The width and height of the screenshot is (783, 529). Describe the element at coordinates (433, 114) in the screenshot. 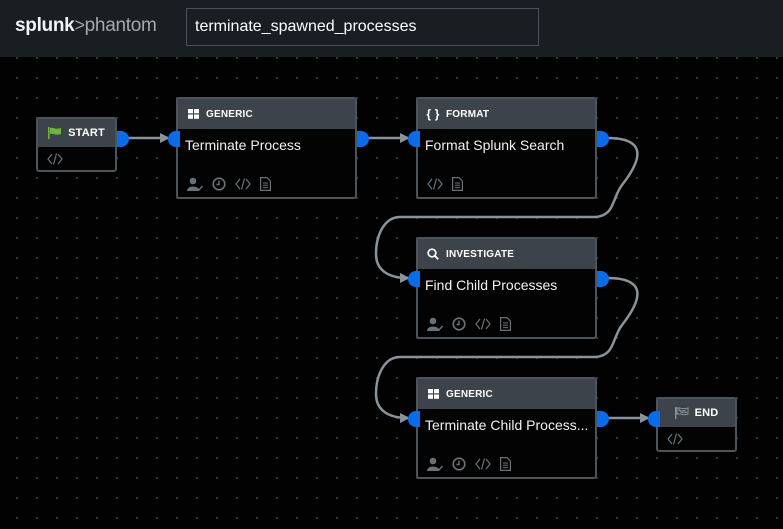

I see `braces-icon: { }` at that location.